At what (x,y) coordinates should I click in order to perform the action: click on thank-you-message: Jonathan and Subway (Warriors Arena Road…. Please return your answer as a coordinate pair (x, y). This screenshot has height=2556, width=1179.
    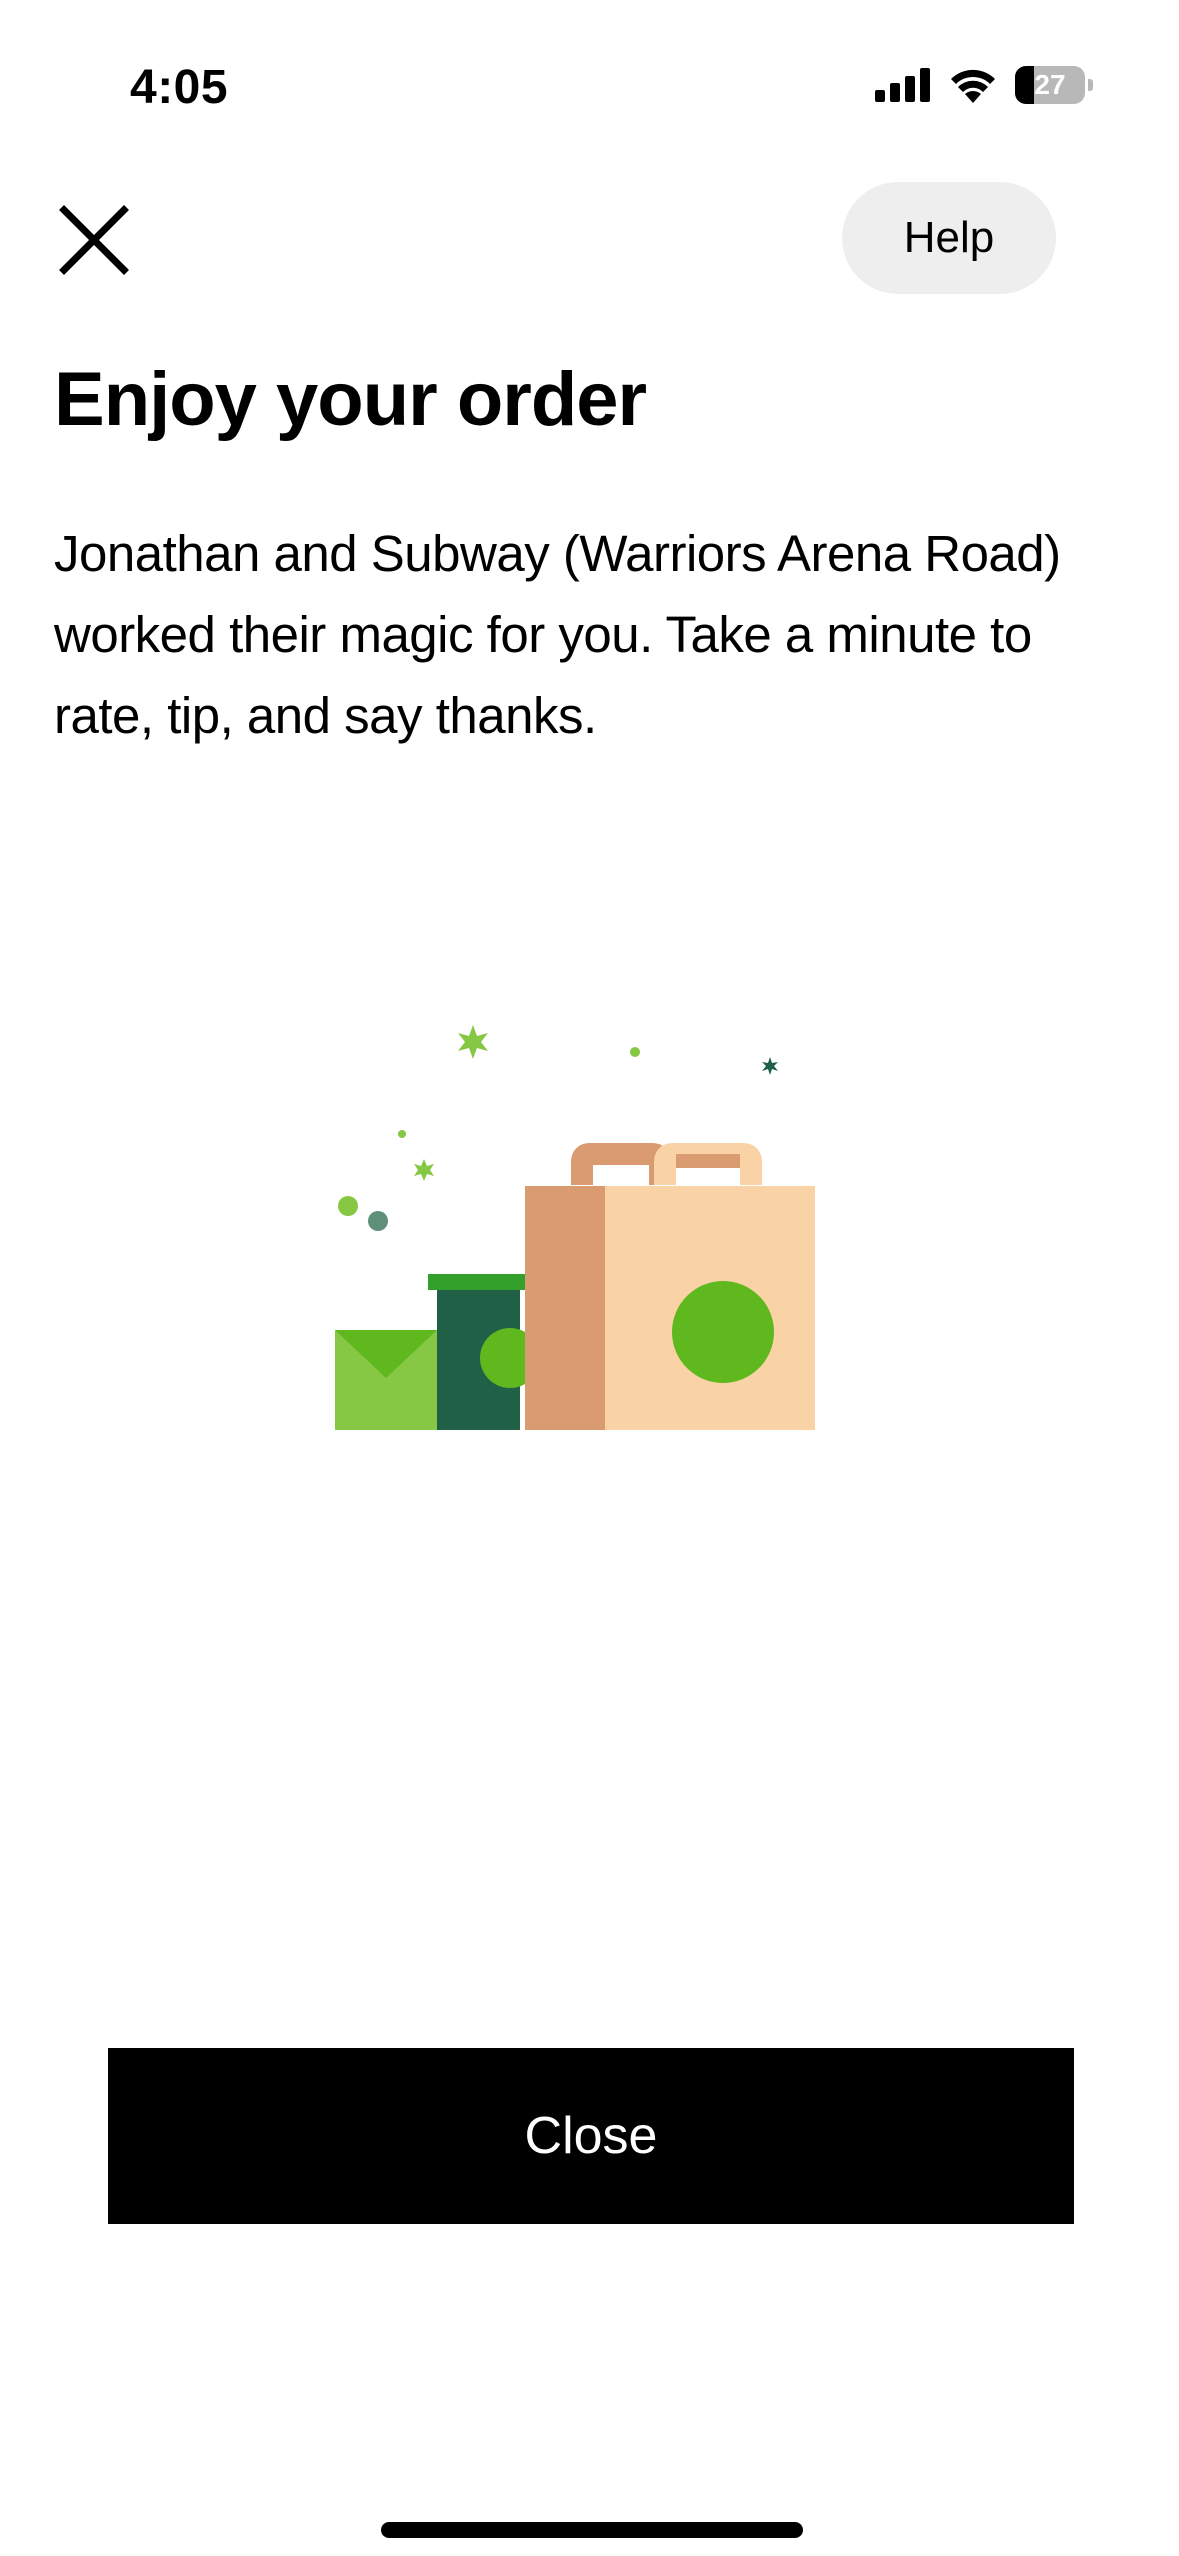
    Looking at the image, I should click on (557, 634).